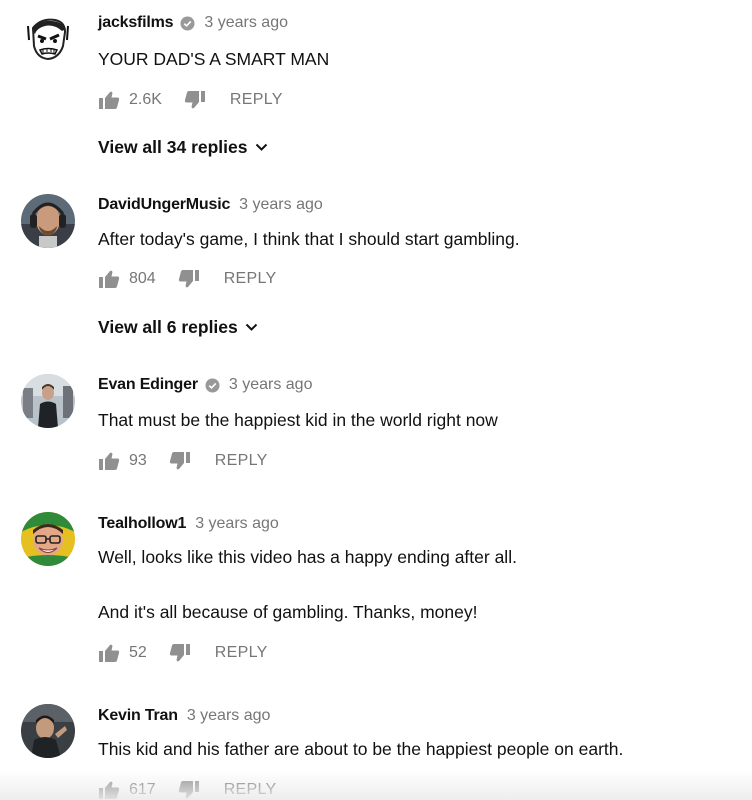  Describe the element at coordinates (145, 99) in the screenshot. I see `like-count: 2.6K` at that location.